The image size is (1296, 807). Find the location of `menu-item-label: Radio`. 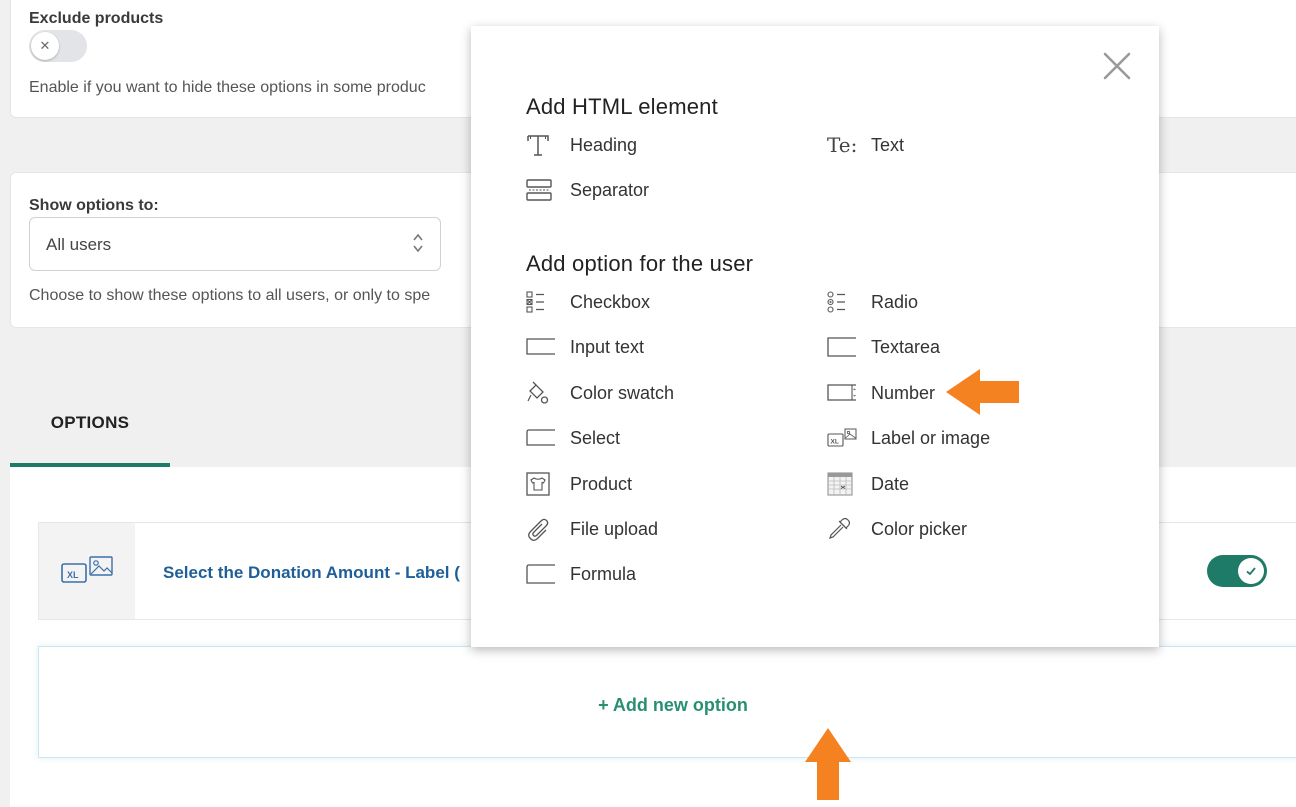

menu-item-label: Radio is located at coordinates (895, 301).